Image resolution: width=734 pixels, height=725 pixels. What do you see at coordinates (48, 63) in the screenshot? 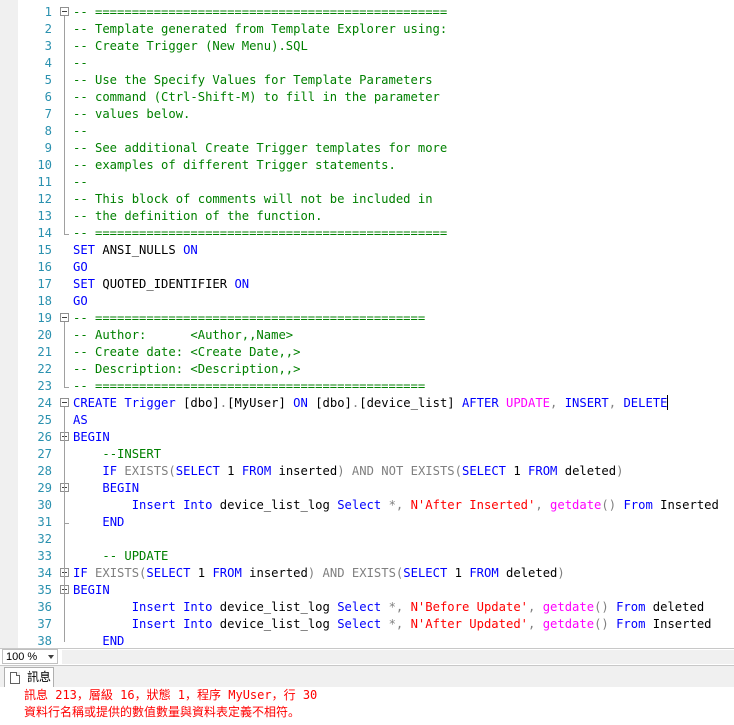
I see `line-number: 4` at bounding box center [48, 63].